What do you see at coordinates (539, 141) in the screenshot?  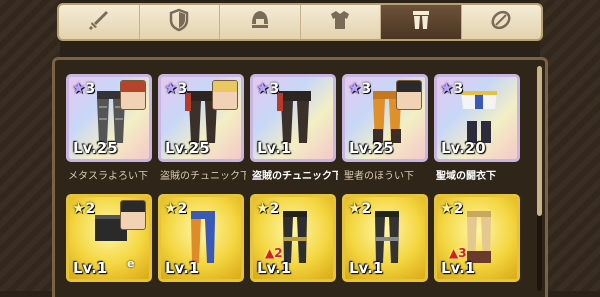 I see `scrollbar-thumb` at bounding box center [539, 141].